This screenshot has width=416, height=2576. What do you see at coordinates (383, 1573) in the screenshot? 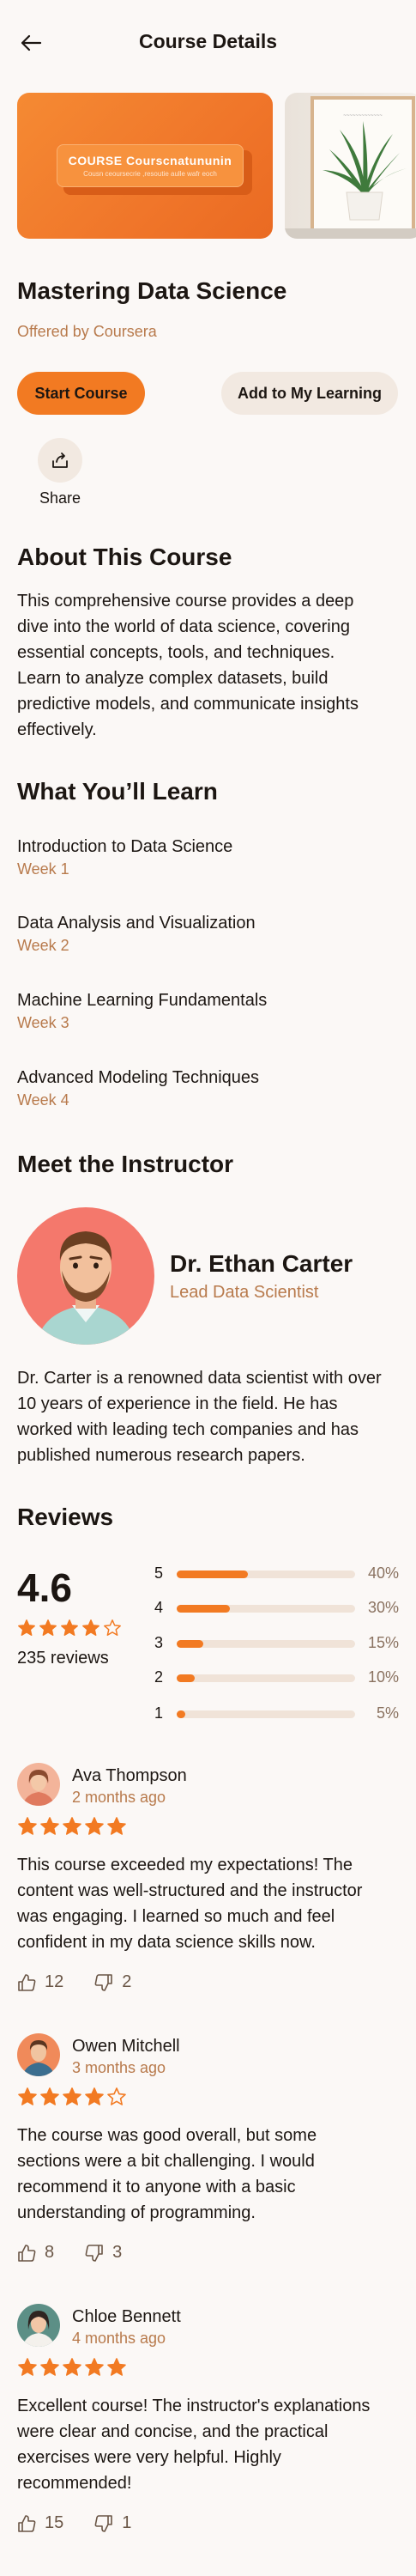
I see `rating-bar-percent: 40%` at bounding box center [383, 1573].